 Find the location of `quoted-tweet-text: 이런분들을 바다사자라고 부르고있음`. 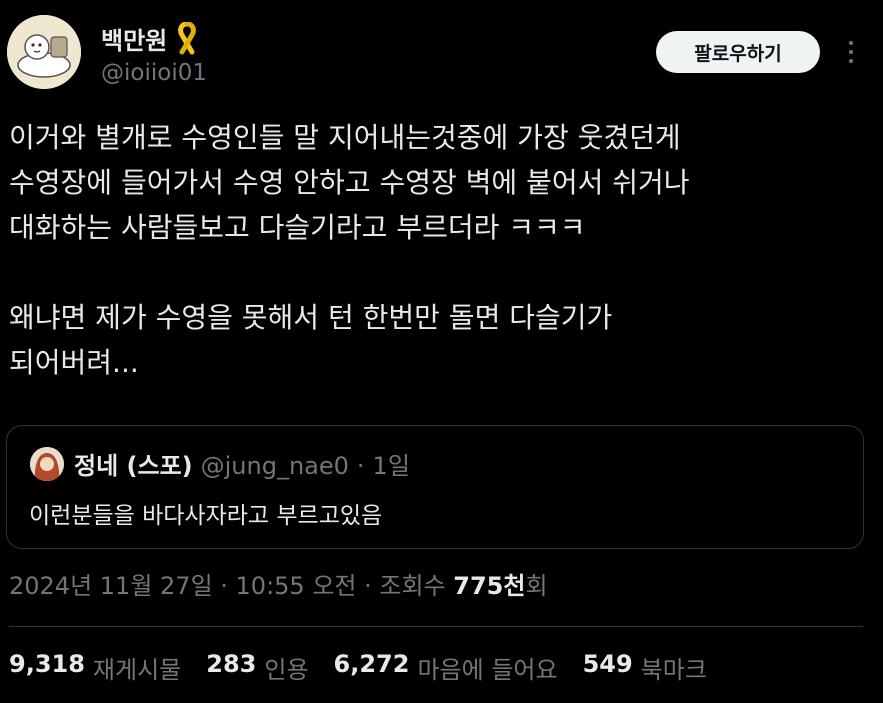

quoted-tweet-text: 이런분들을 바다사자라고 부르고있음 is located at coordinates (206, 516).